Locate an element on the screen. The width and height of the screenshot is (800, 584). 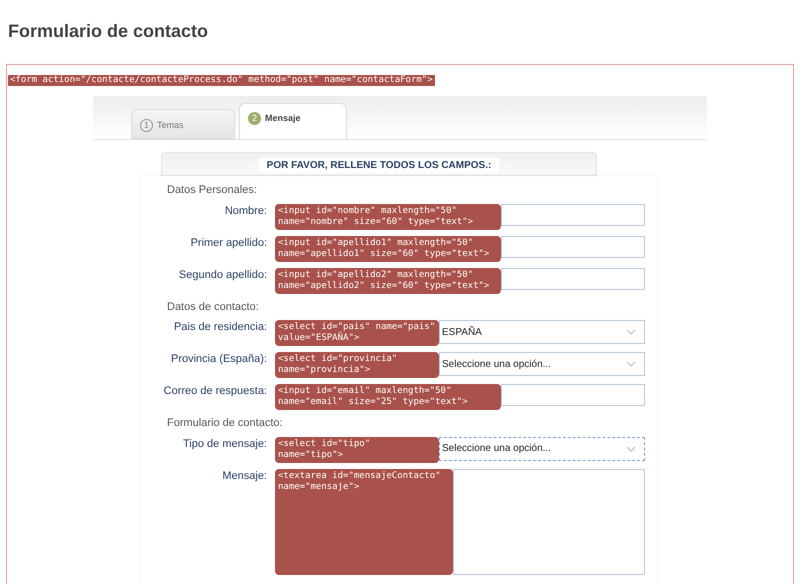
message-textarea is located at coordinates (549, 521).